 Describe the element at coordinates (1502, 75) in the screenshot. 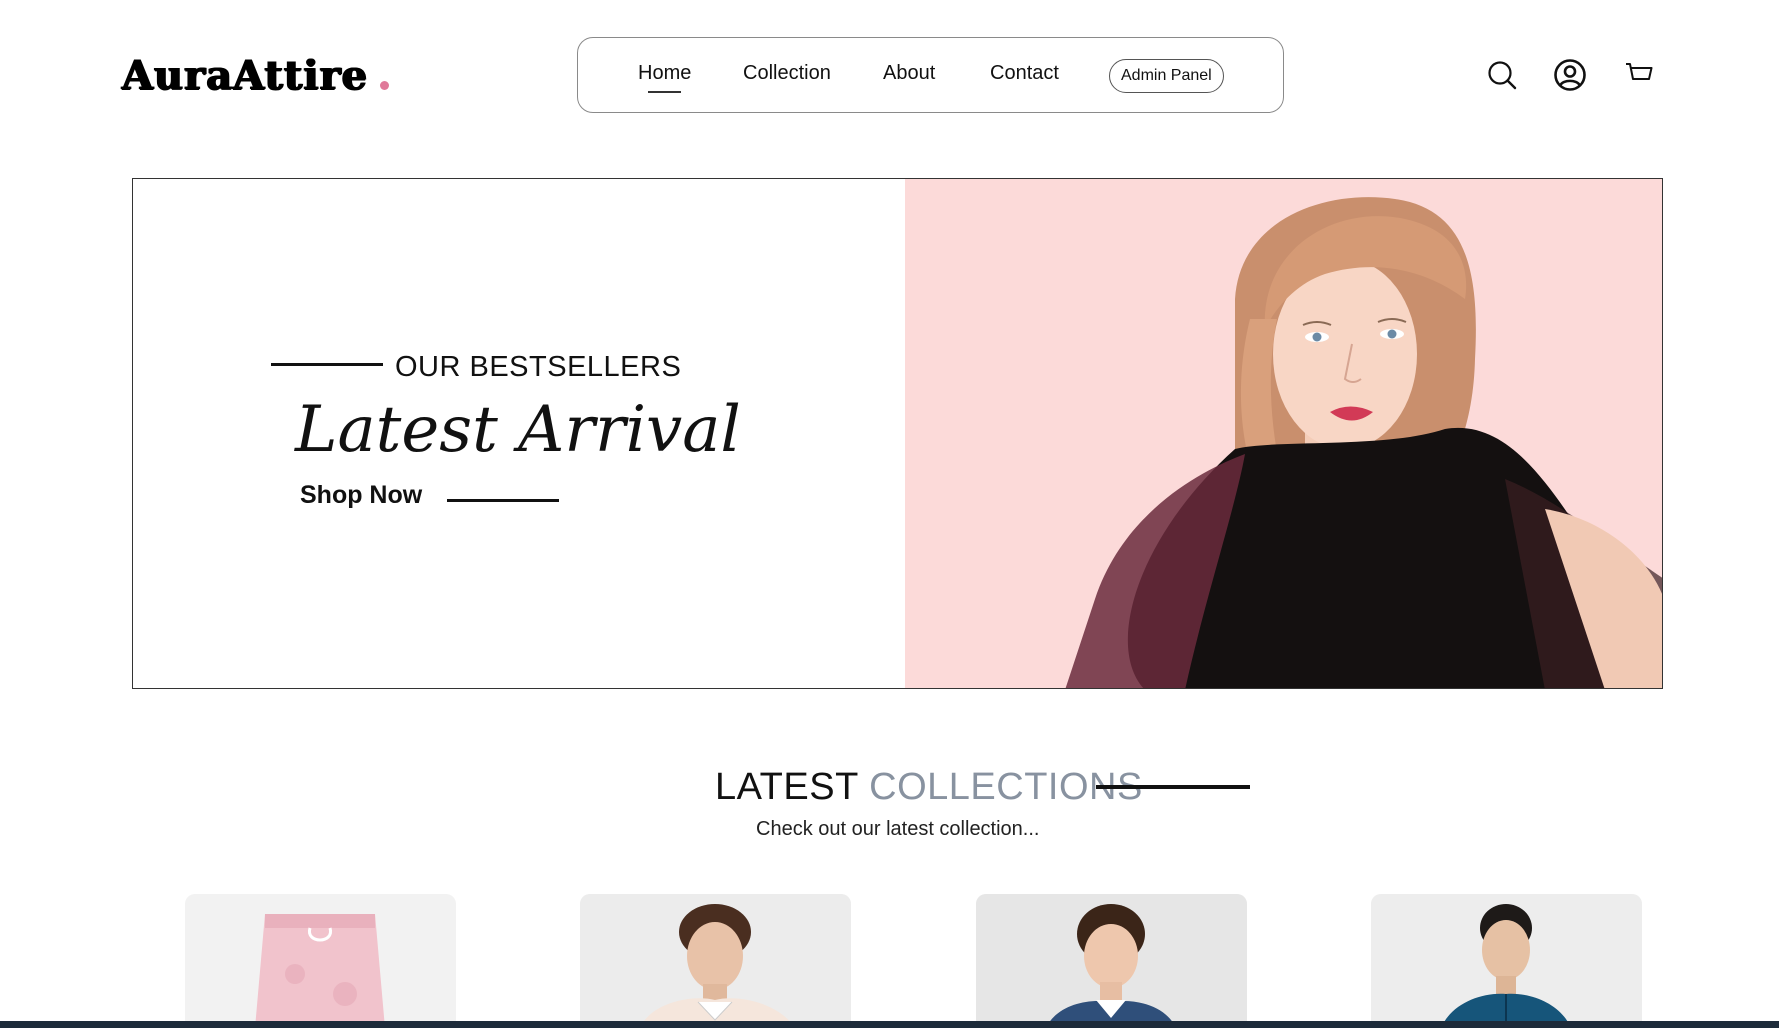

I see `search-icon` at that location.